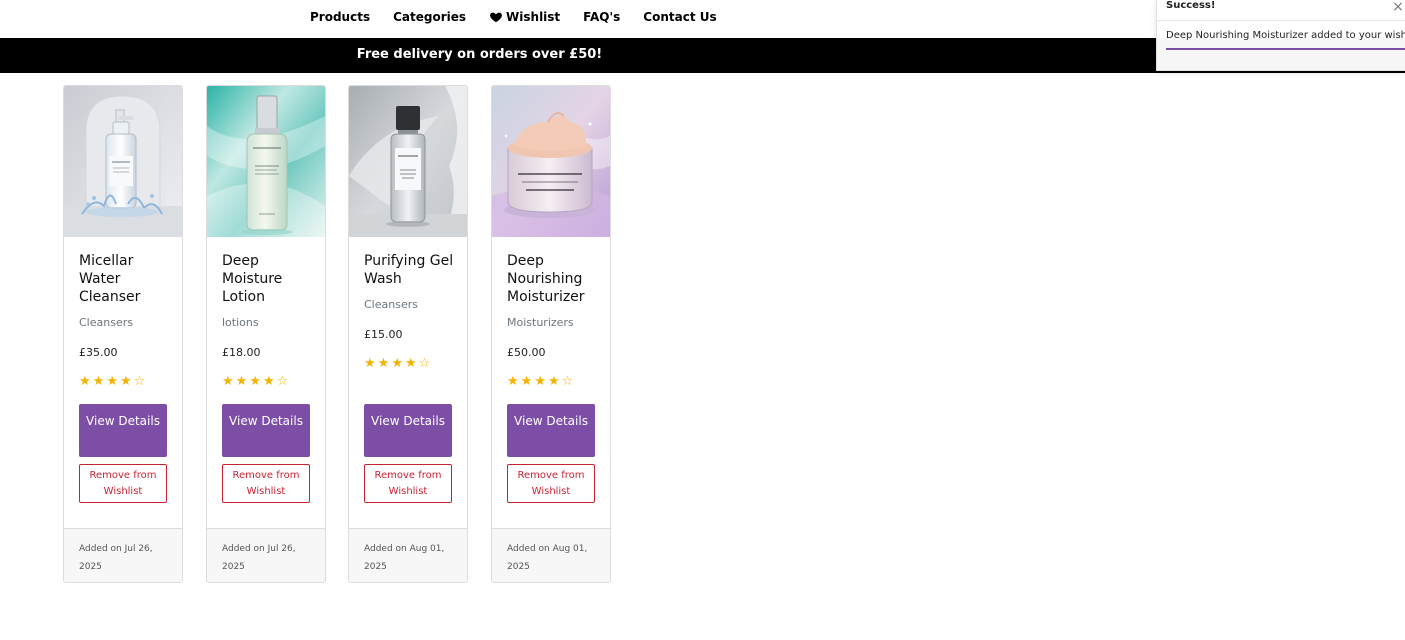 This screenshot has width=1405, height=640. I want to click on nav-products-label: Products, so click(340, 17).